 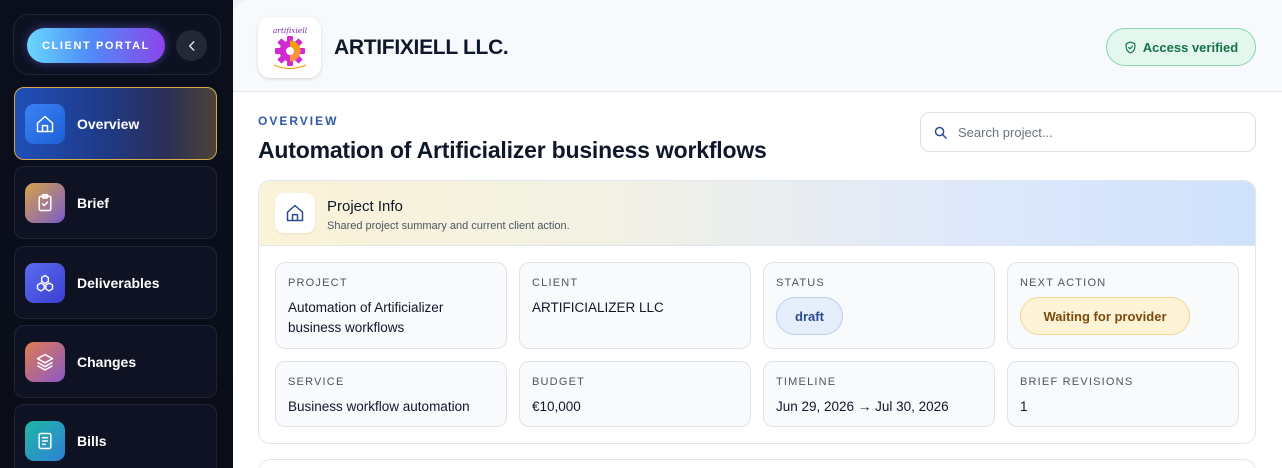 What do you see at coordinates (421, 47) in the screenshot?
I see `company-name: ARTIFIXIELL LLC.` at bounding box center [421, 47].